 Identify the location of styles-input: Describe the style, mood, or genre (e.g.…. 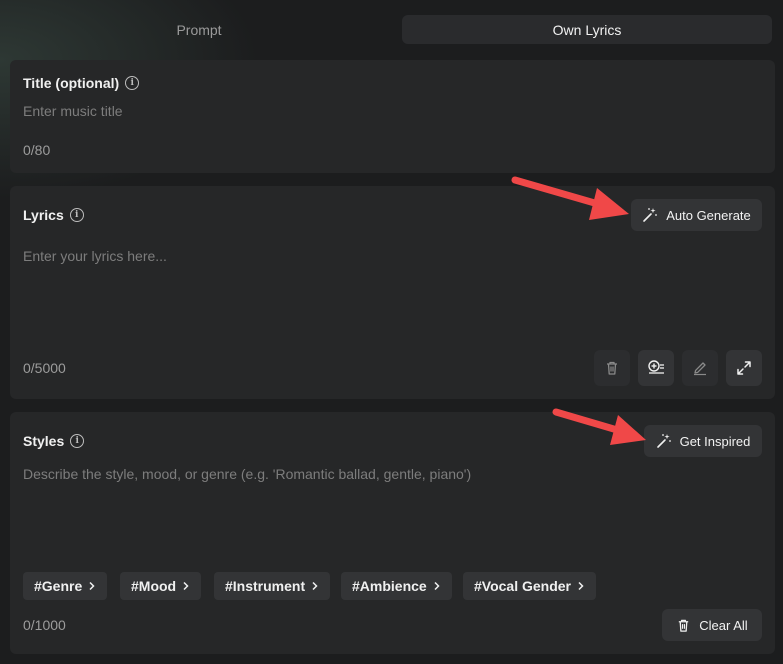
(247, 474).